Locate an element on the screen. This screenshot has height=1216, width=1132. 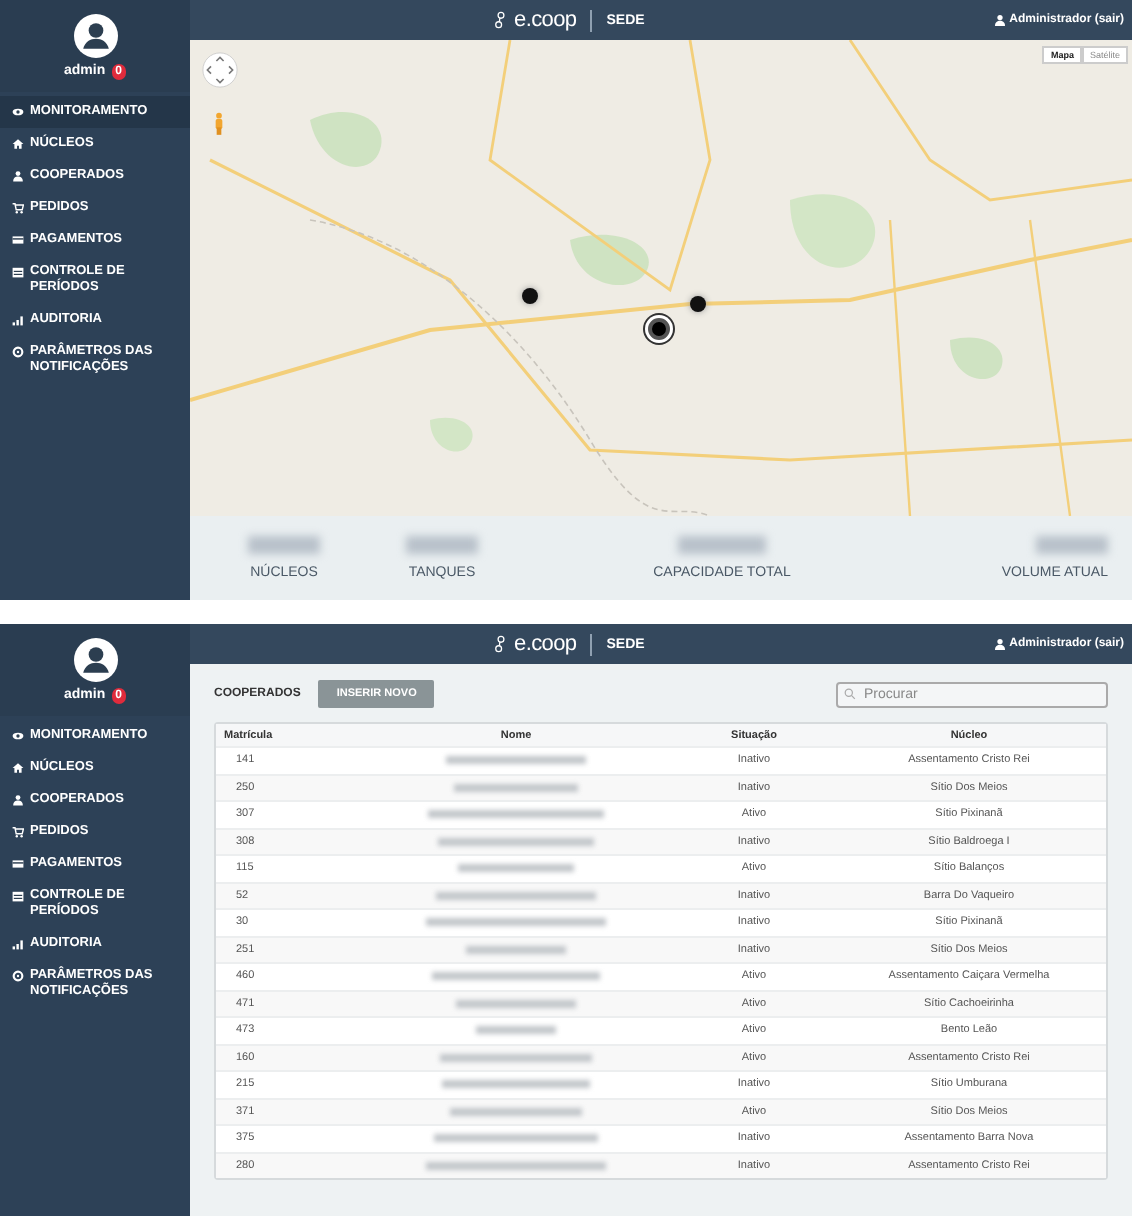
pan-control is located at coordinates (220, 70).